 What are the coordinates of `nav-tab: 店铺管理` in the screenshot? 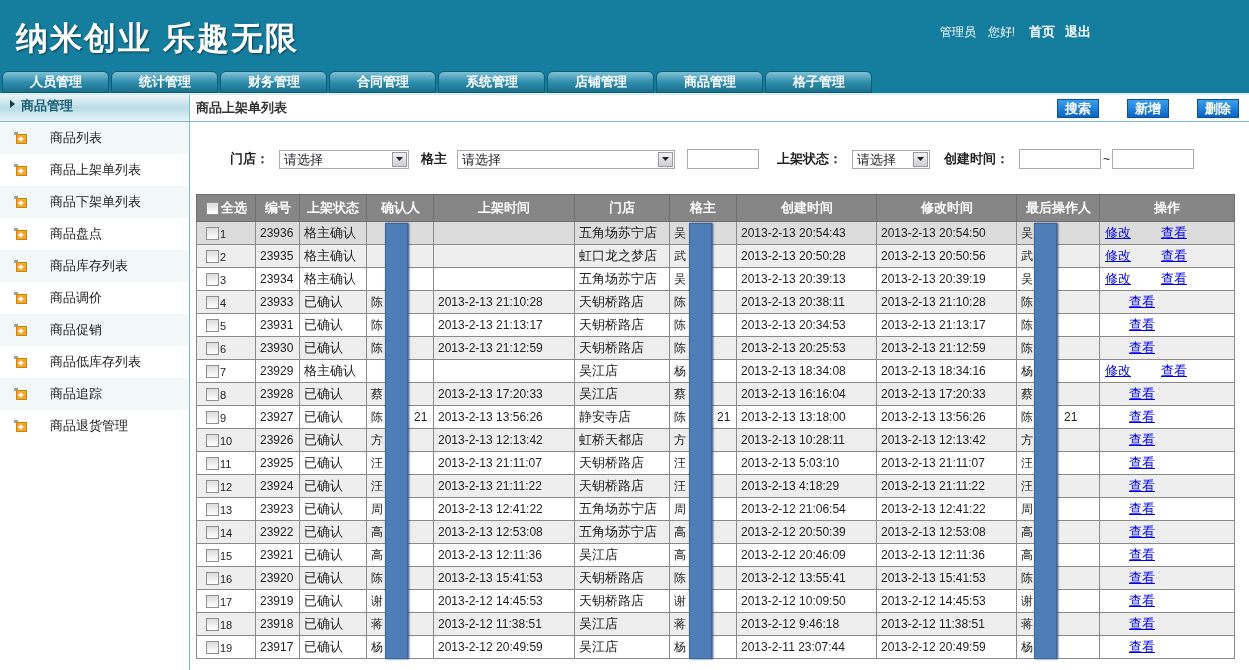 It's located at (600, 82).